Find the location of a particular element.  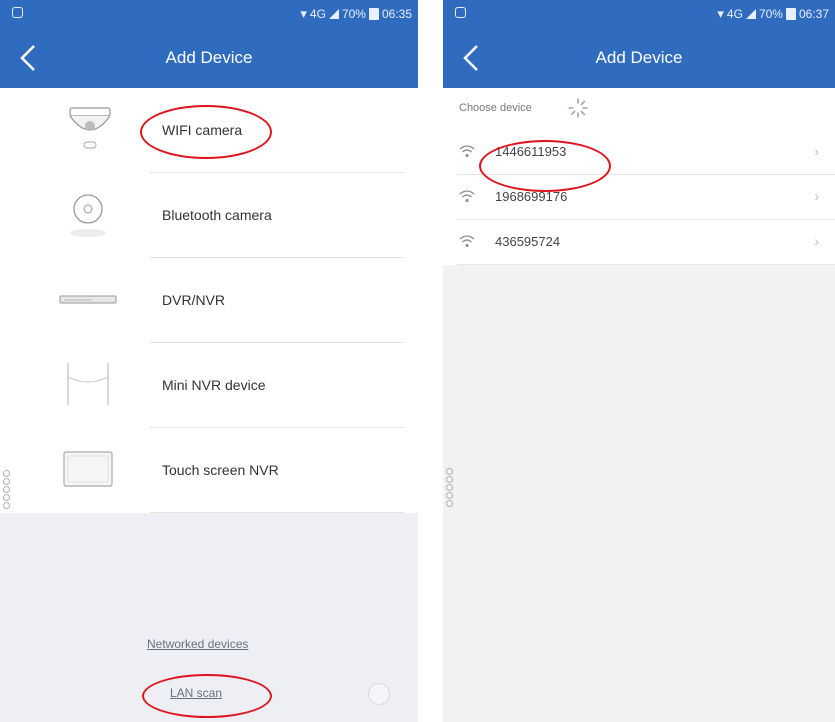

device-type-item-touch-screen-nvr: Touch screen NVR is located at coordinates (209, 470).